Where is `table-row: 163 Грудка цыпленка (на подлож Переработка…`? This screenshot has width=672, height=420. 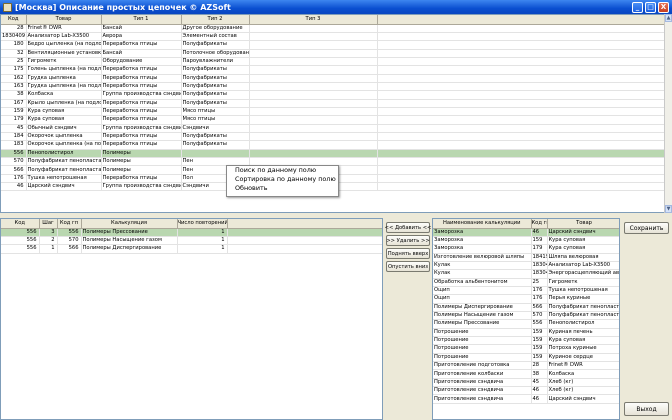
table-row: 163 Грудка цыпленка (на подлож Переработка… is located at coordinates (334, 87).